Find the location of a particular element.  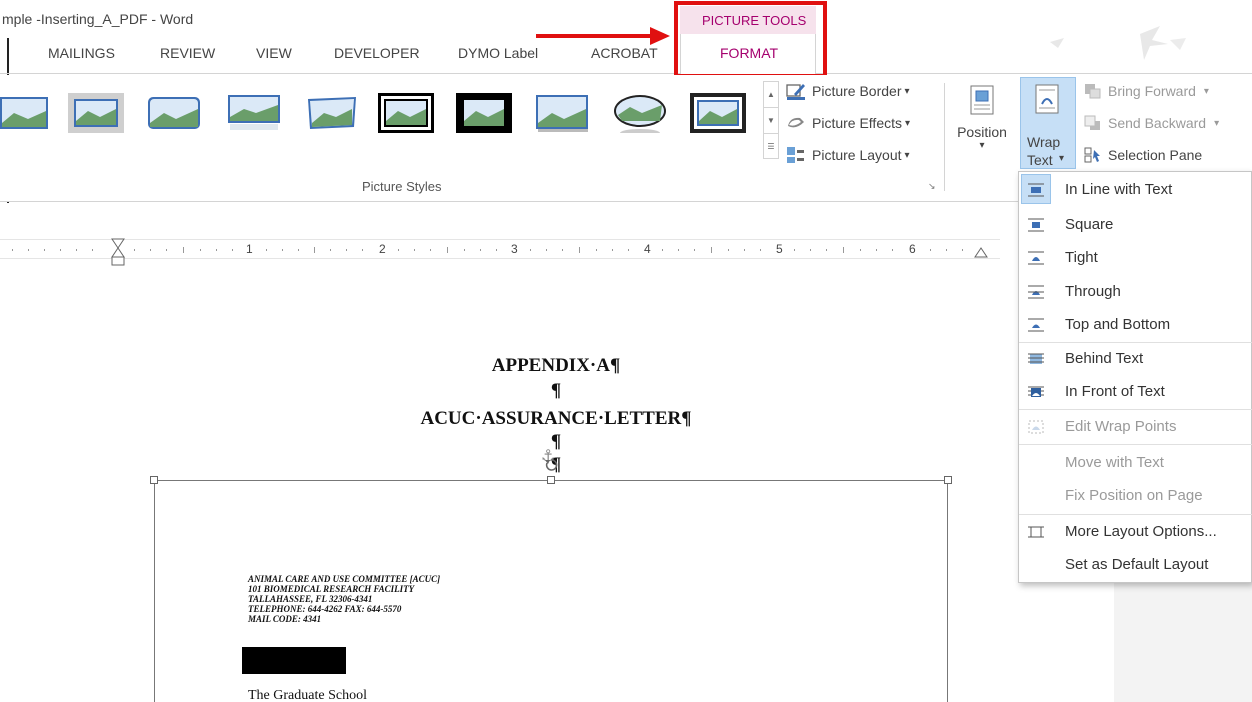

rotate-handle-icon is located at coordinates (551, 466).